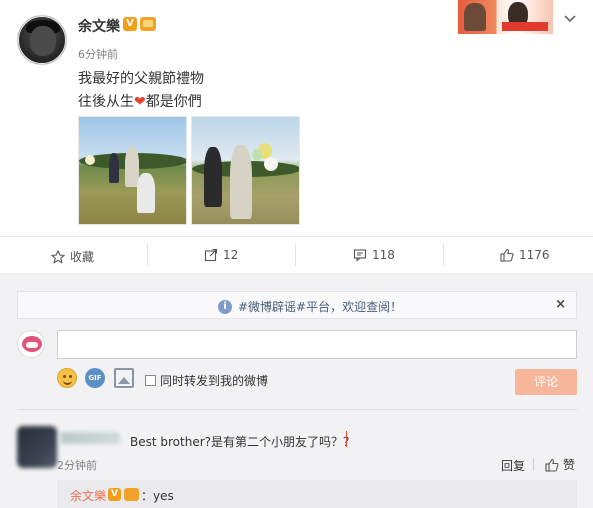 This screenshot has width=593, height=508. Describe the element at coordinates (150, 380) in the screenshot. I see `repost-checkbox` at that location.